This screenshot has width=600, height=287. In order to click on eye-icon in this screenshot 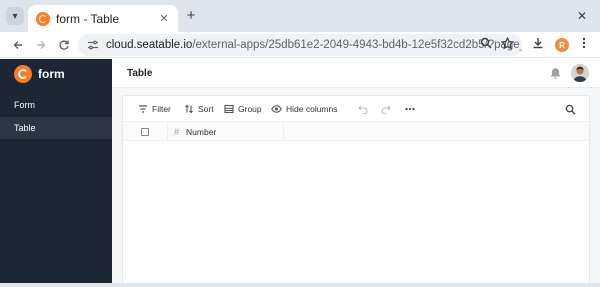, I will do `click(276, 109)`.